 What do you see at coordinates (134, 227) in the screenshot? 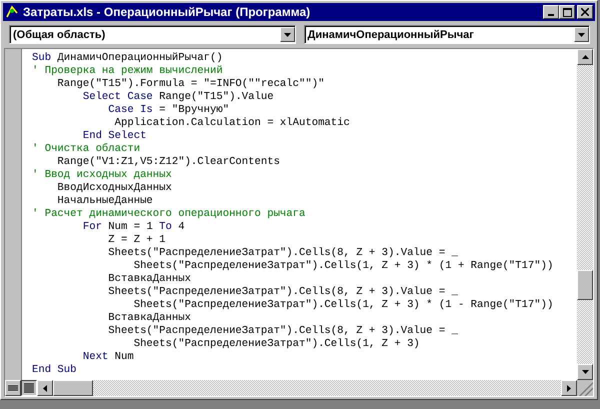
I see `code-line: For Num = 1 To 4` at bounding box center [134, 227].